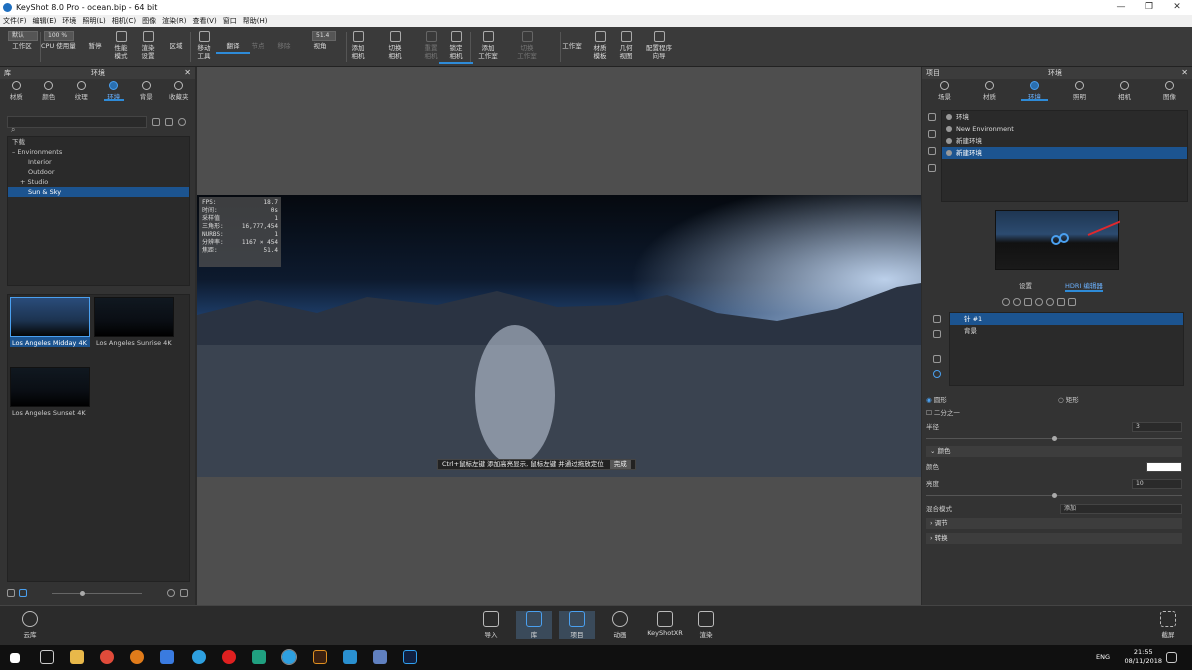 This screenshot has height=670, width=1192. I want to click on upload-icon, so click(171, 593).